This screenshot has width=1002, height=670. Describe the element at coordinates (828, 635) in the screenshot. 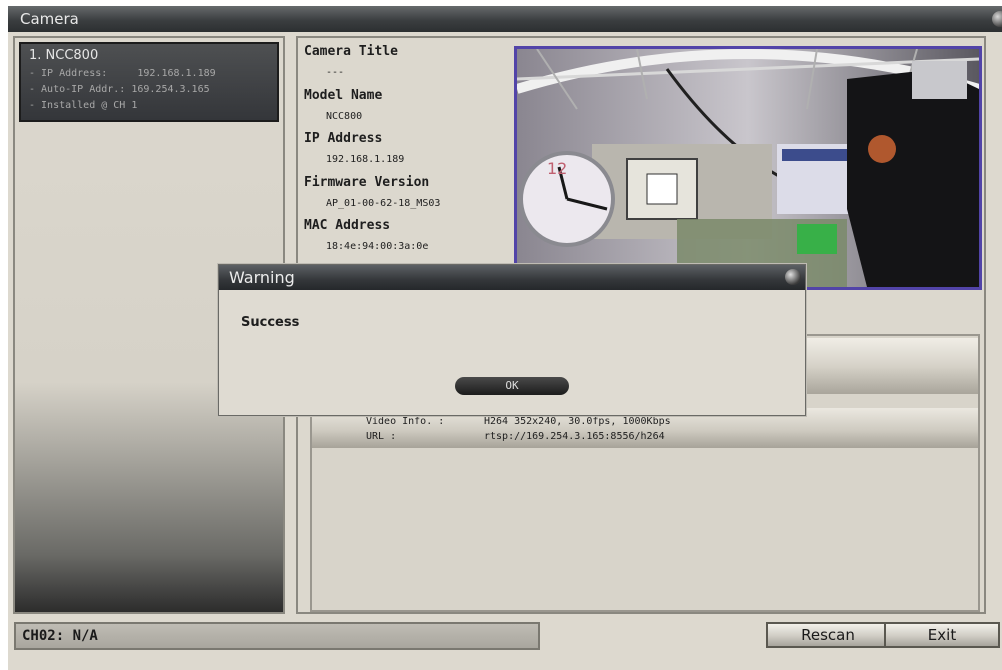

I see `rescan-button: Rescan` at that location.